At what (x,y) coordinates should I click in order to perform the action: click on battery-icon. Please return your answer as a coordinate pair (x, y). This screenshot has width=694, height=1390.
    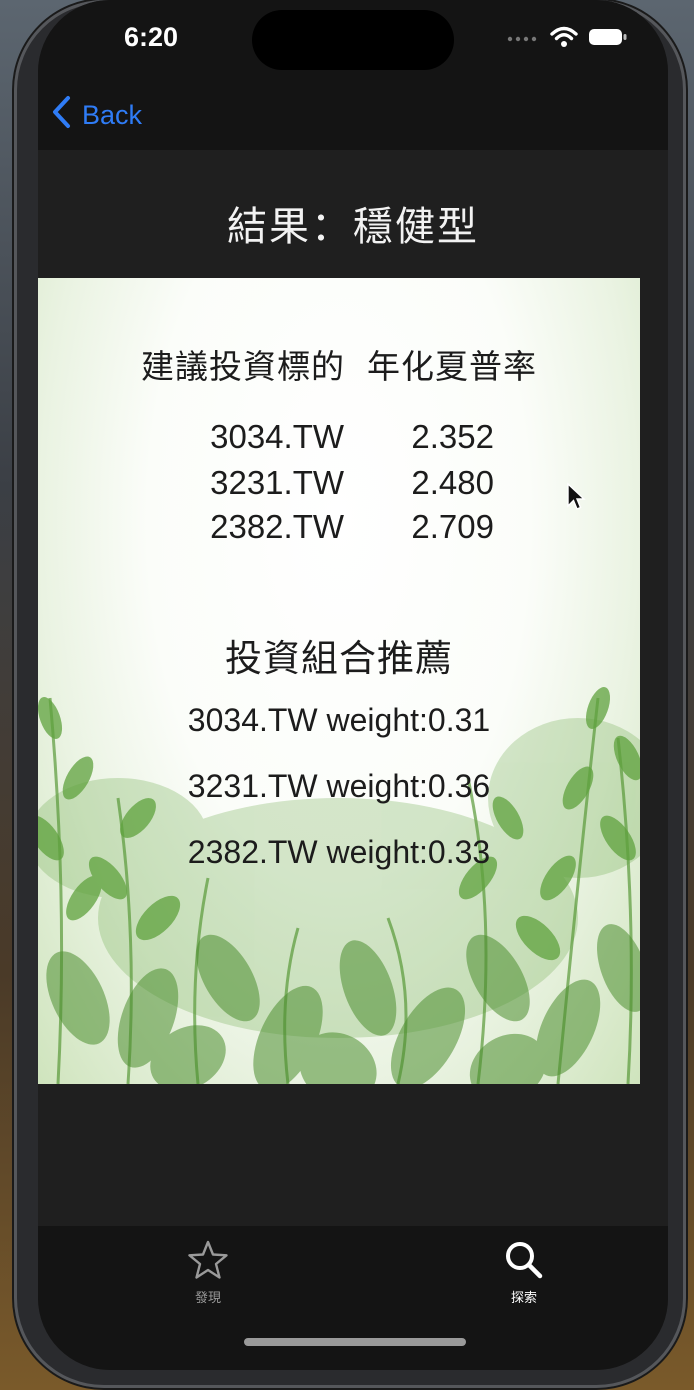
    Looking at the image, I should click on (608, 39).